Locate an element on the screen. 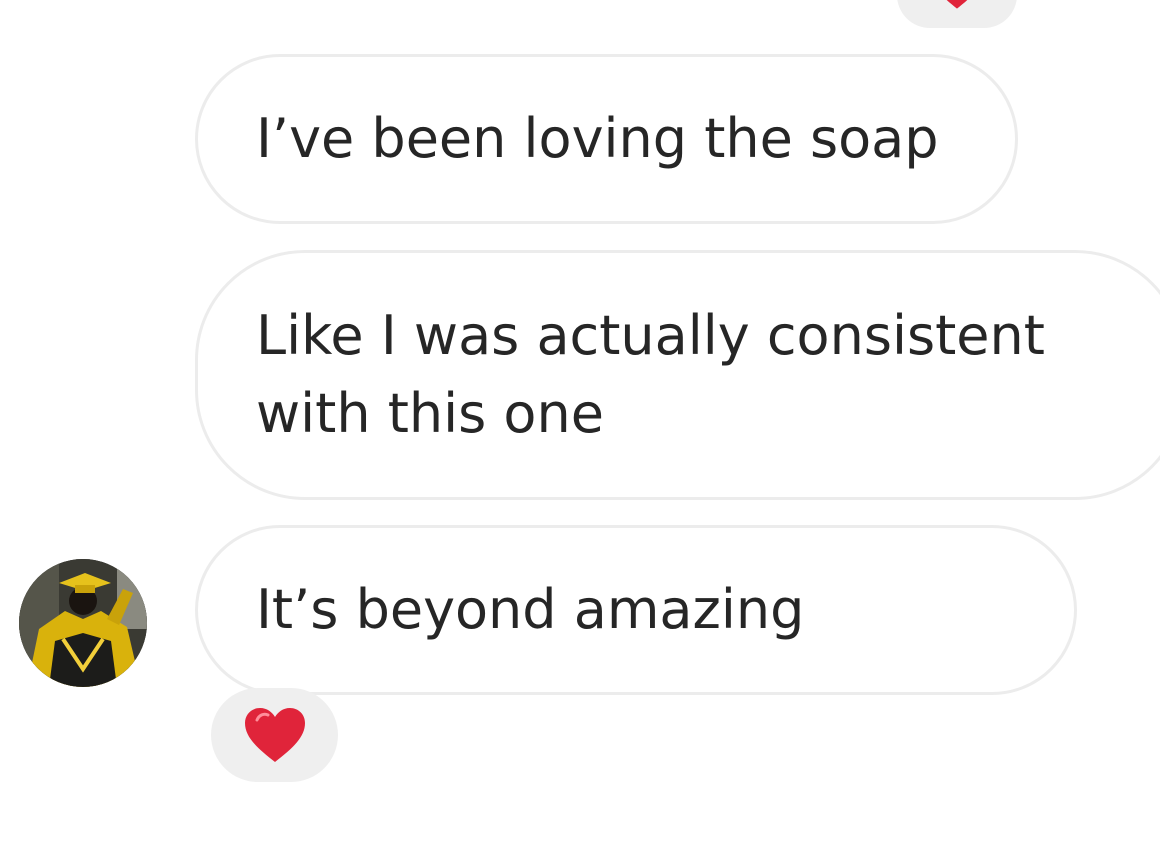 The width and height of the screenshot is (1160, 844). avatar is located at coordinates (83, 623).